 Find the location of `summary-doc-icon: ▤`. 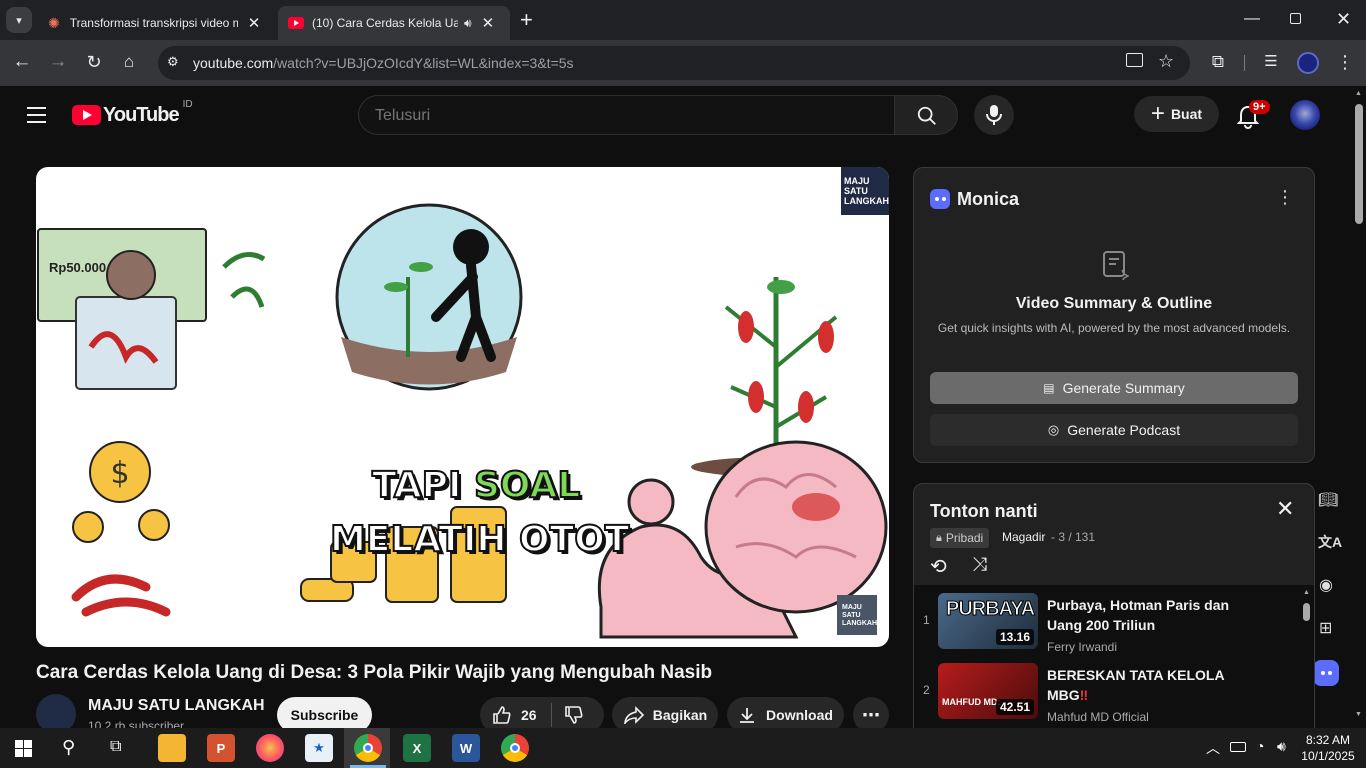

summary-doc-icon: ▤ is located at coordinates (1049, 388).